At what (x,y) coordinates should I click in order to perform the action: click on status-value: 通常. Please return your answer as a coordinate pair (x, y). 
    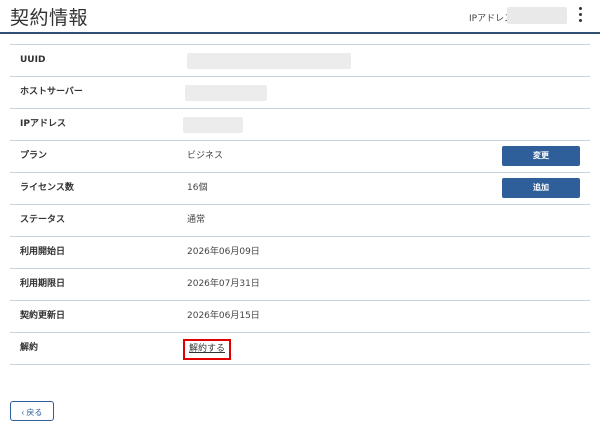
    Looking at the image, I should click on (196, 220).